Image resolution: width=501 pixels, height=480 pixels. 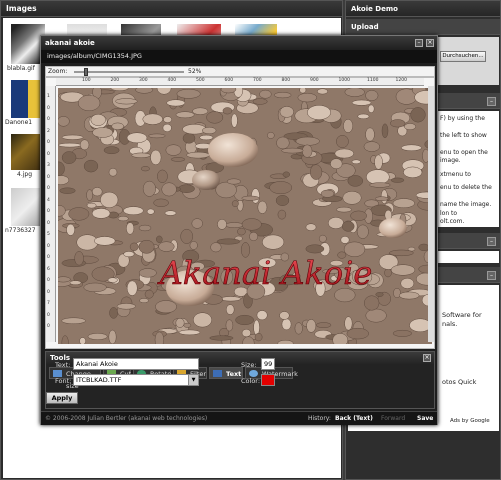 What do you see at coordinates (48, 234) in the screenshot?
I see `ruler-tick: 5` at bounding box center [48, 234].